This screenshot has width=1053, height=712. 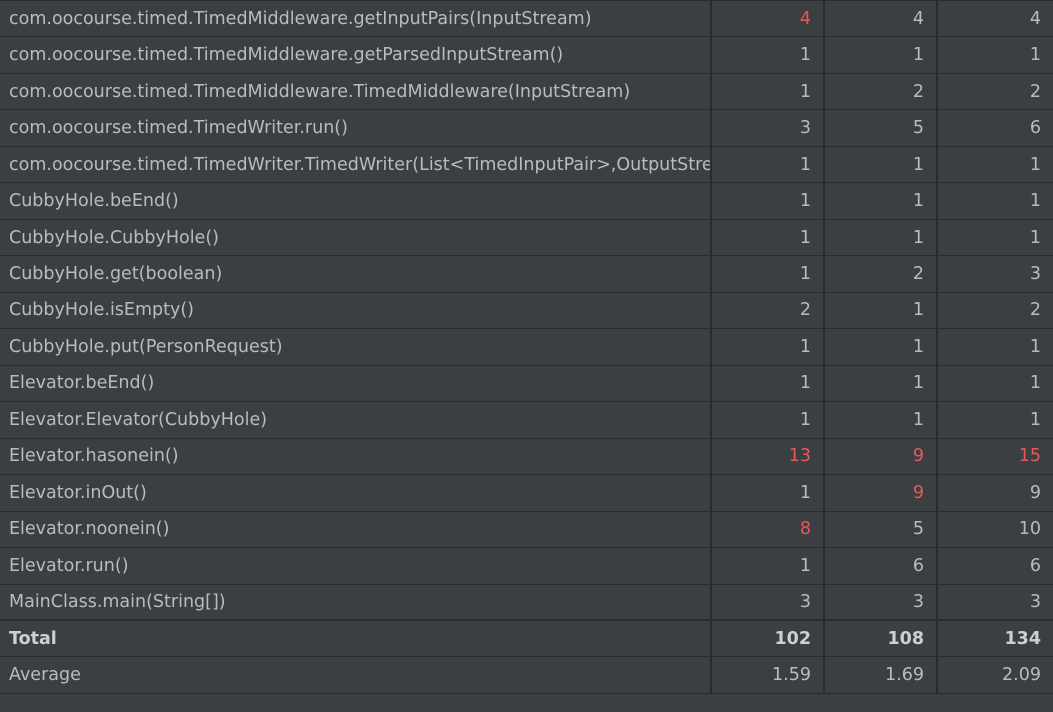 I want to click on table-row: CubbyHole.beEnd() 1 1 1, so click(x=526, y=201).